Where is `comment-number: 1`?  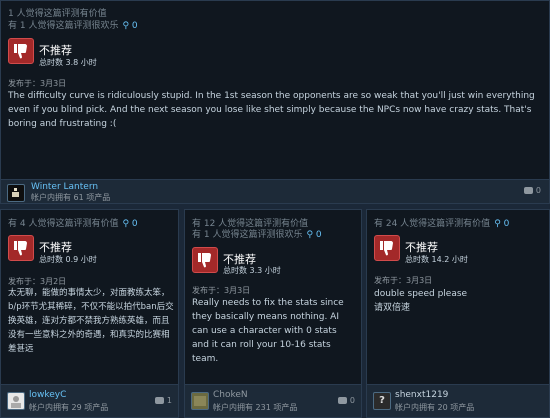 comment-number: 1 is located at coordinates (169, 400).